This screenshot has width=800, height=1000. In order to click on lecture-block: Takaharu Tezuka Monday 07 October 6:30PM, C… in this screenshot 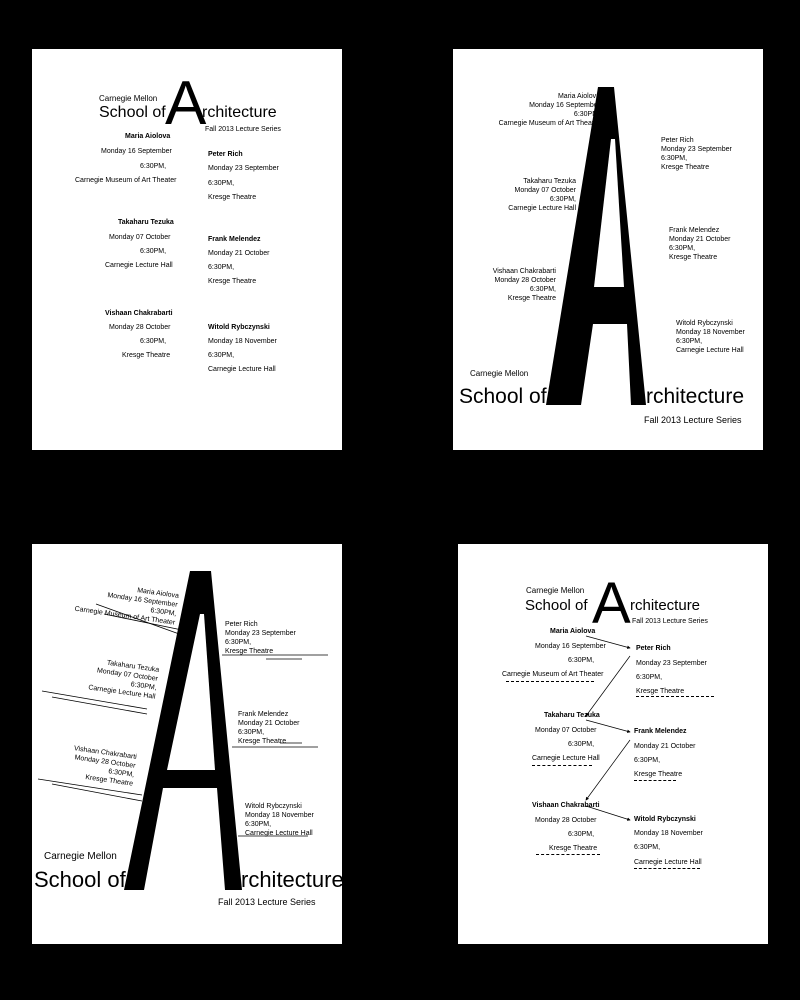, I will do `click(542, 195)`.